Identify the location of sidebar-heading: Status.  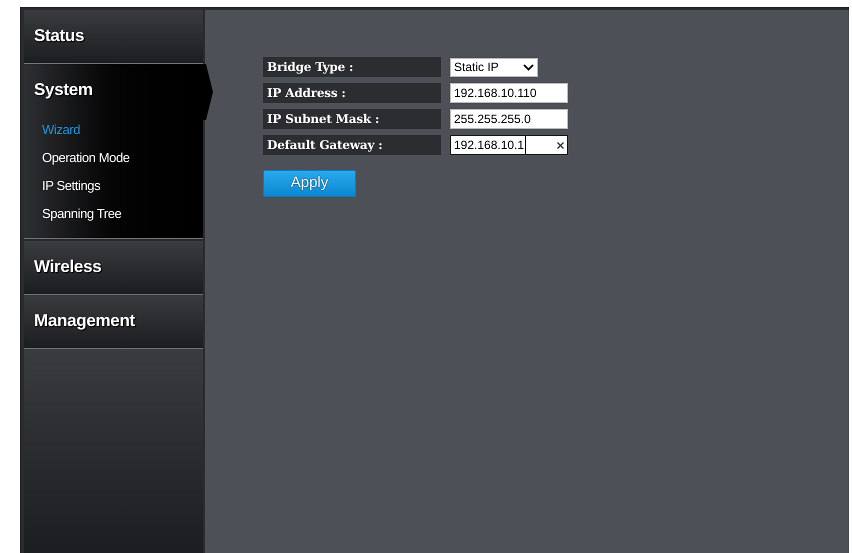
(113, 36).